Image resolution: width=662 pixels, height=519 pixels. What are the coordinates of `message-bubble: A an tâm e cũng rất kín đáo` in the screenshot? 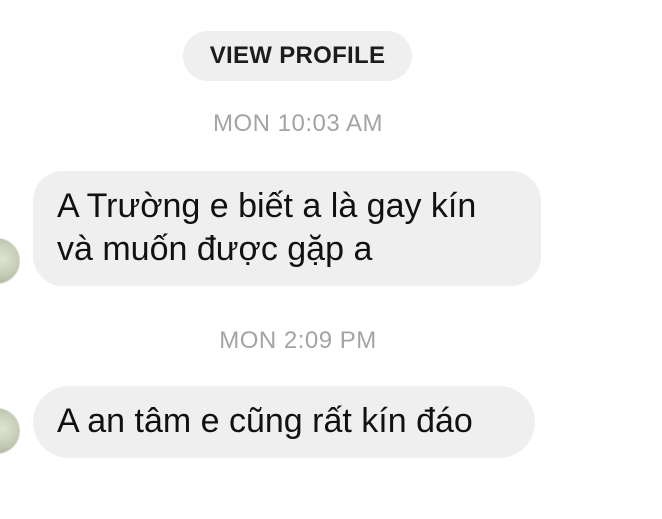 It's located at (284, 422).